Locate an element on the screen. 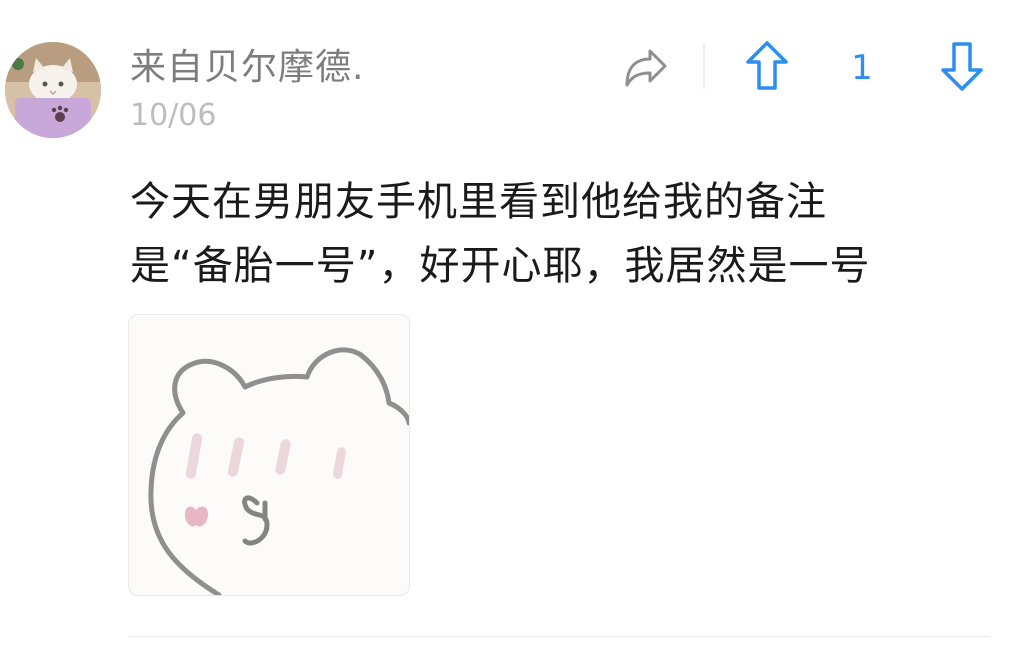 This screenshot has height=668, width=1036. post-separator is located at coordinates (559, 636).